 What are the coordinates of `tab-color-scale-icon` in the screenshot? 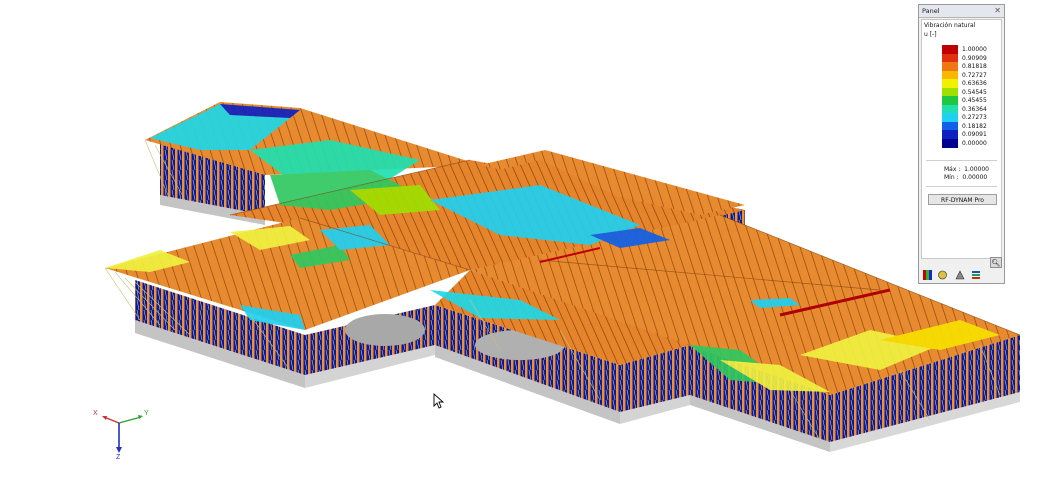 It's located at (927, 276).